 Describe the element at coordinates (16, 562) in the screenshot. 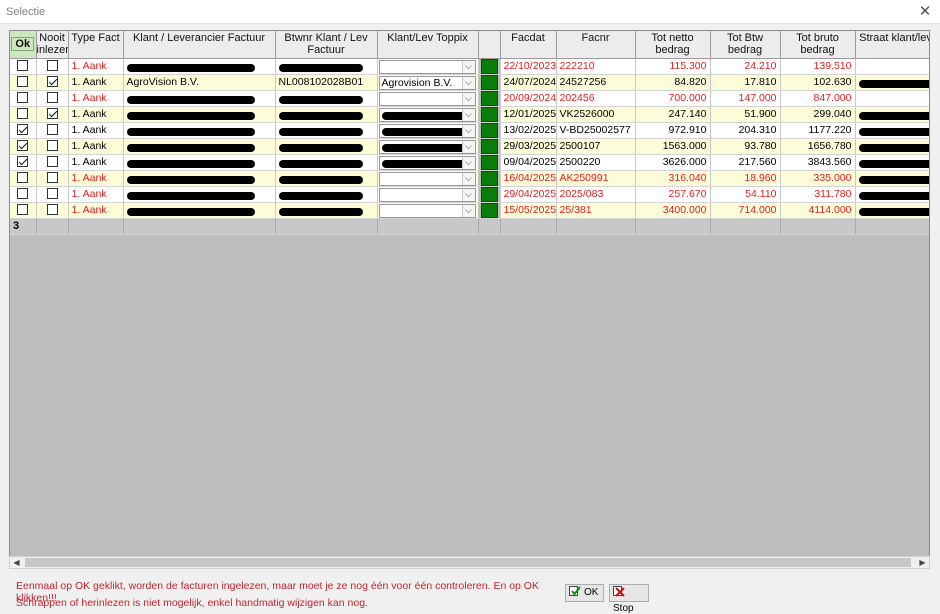

I see `scroll-left-icon: ◀` at that location.